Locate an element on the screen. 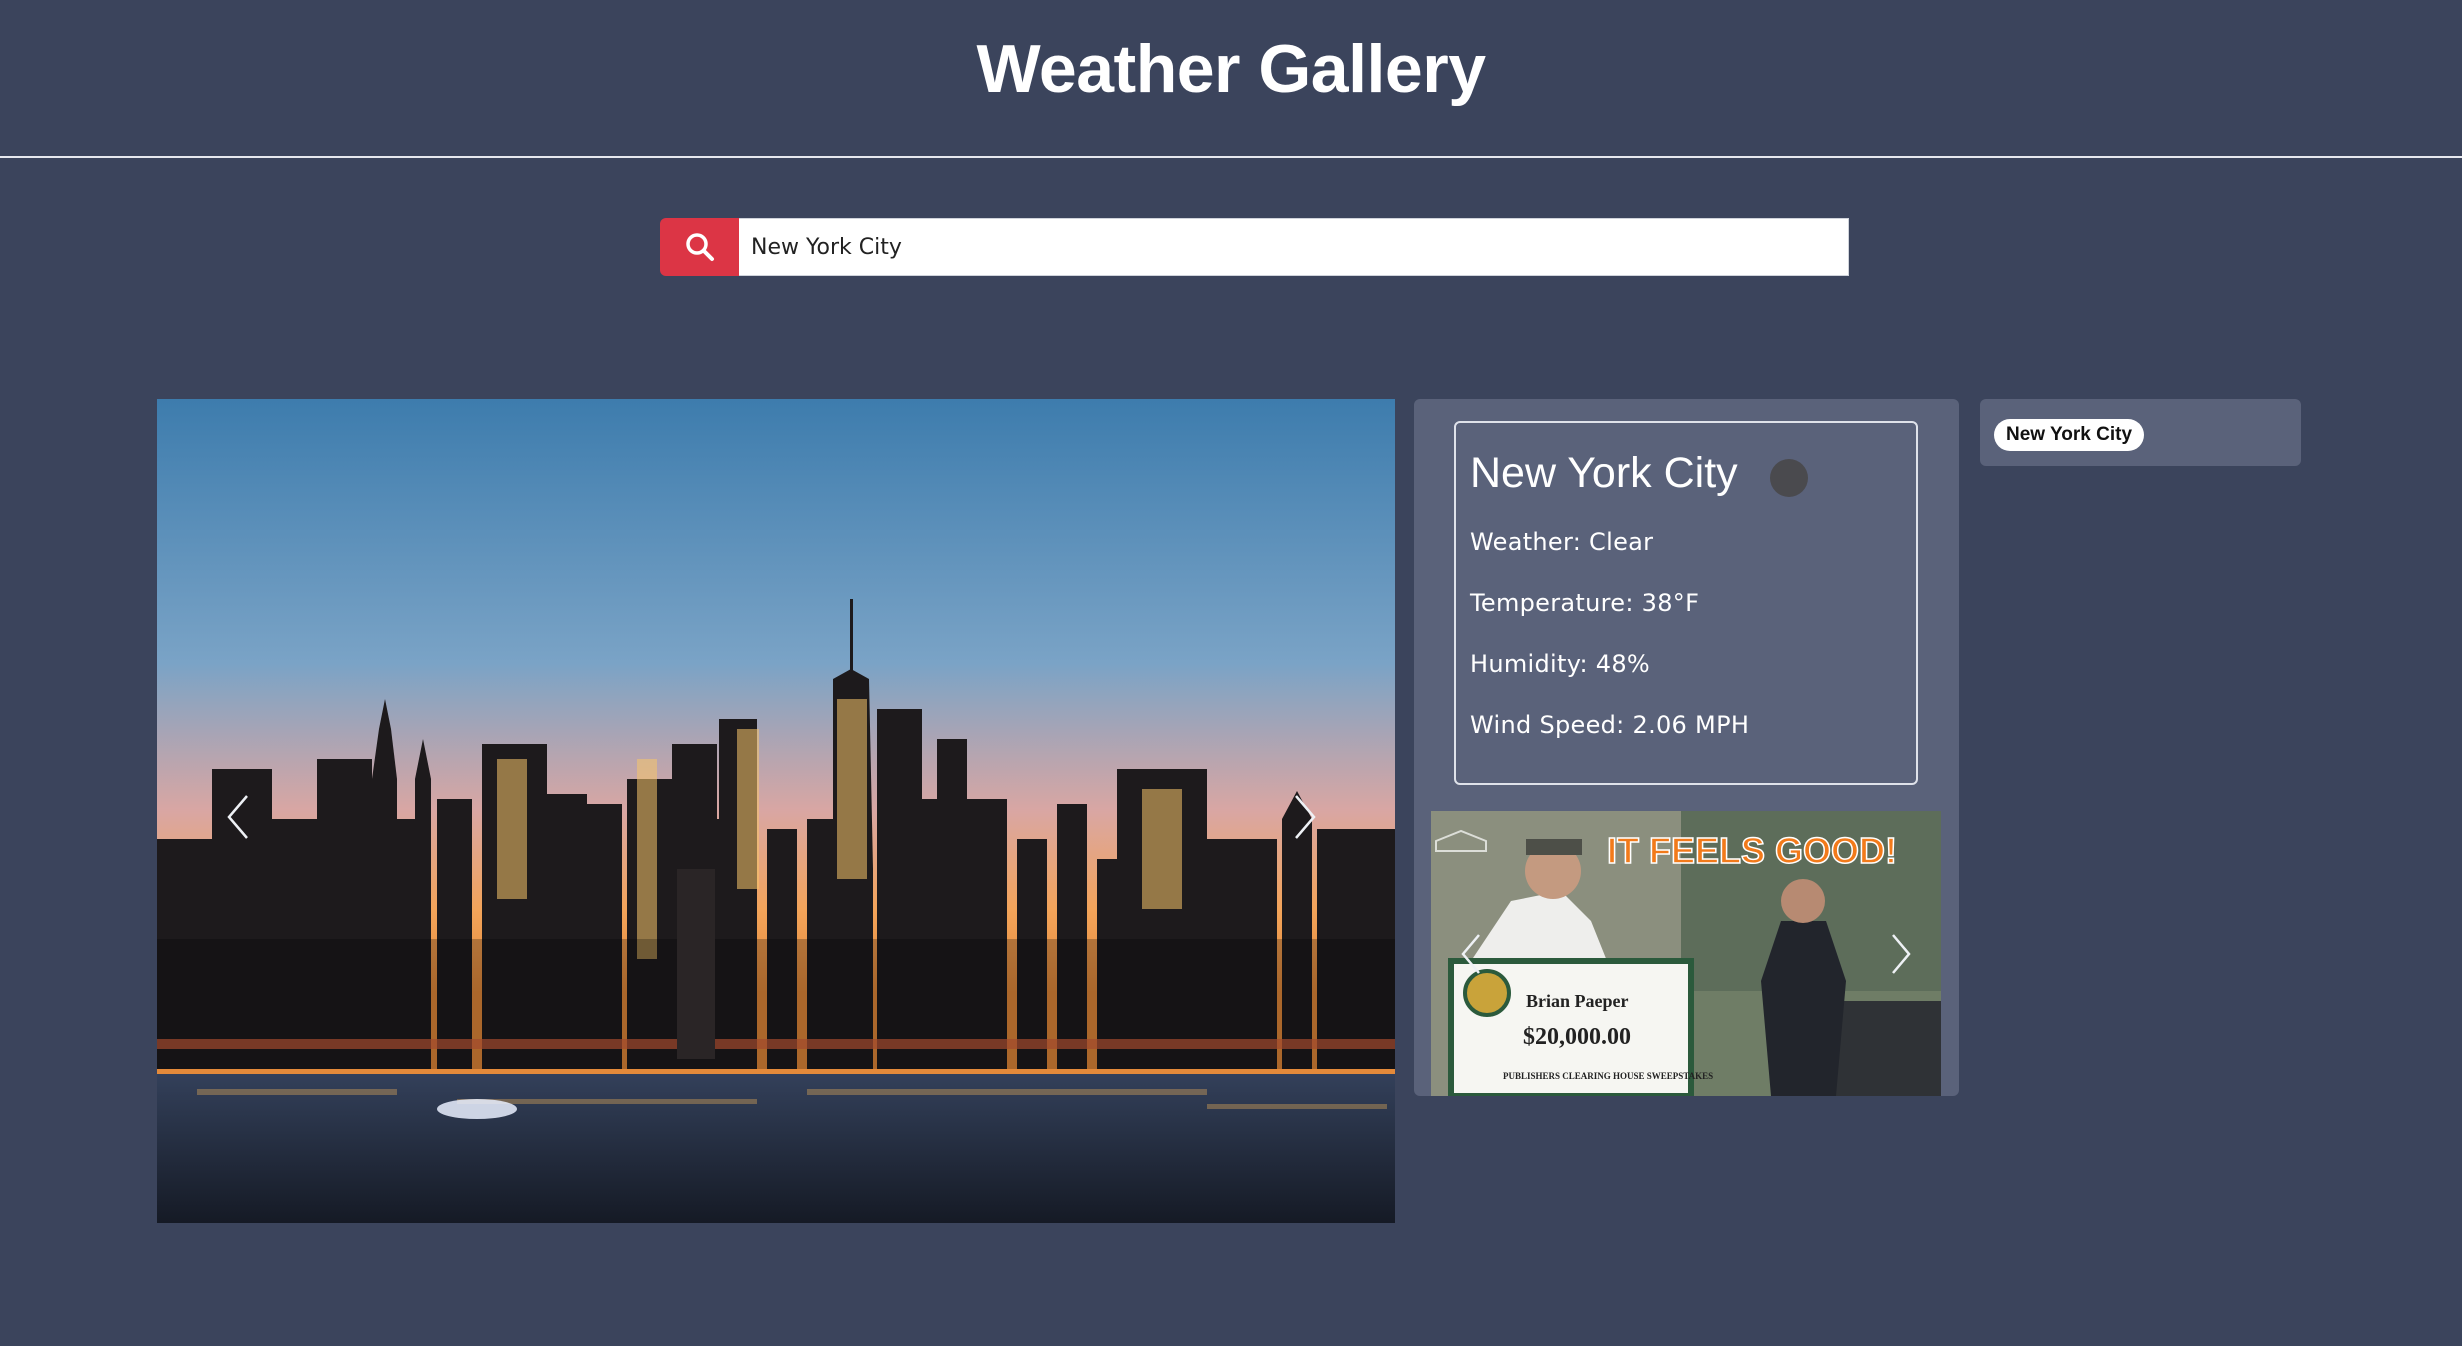 The image size is (2462, 1346). page-header: Weather Gallery is located at coordinates (1231, 79).